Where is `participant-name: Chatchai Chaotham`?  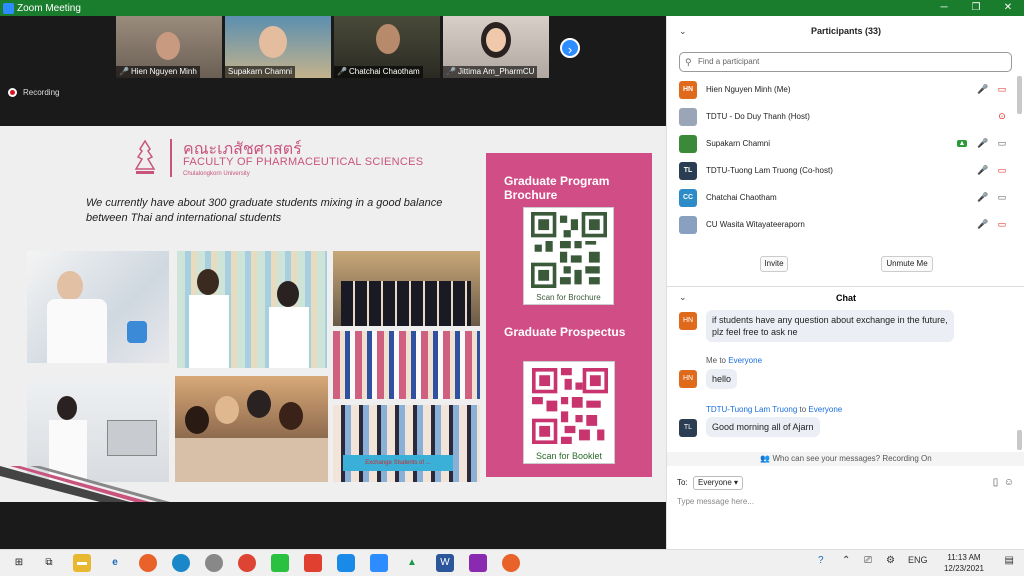
participant-name: Chatchai Chaotham is located at coordinates (384, 71).